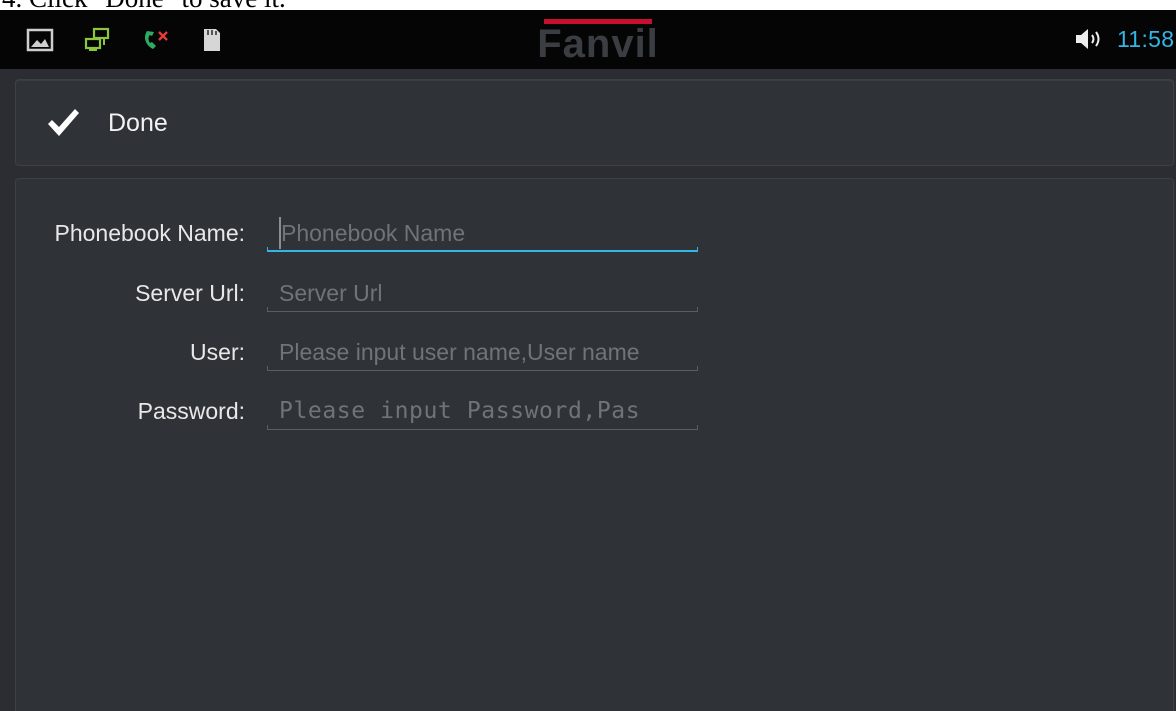  I want to click on server-url-label: Server Url:, so click(190, 293).